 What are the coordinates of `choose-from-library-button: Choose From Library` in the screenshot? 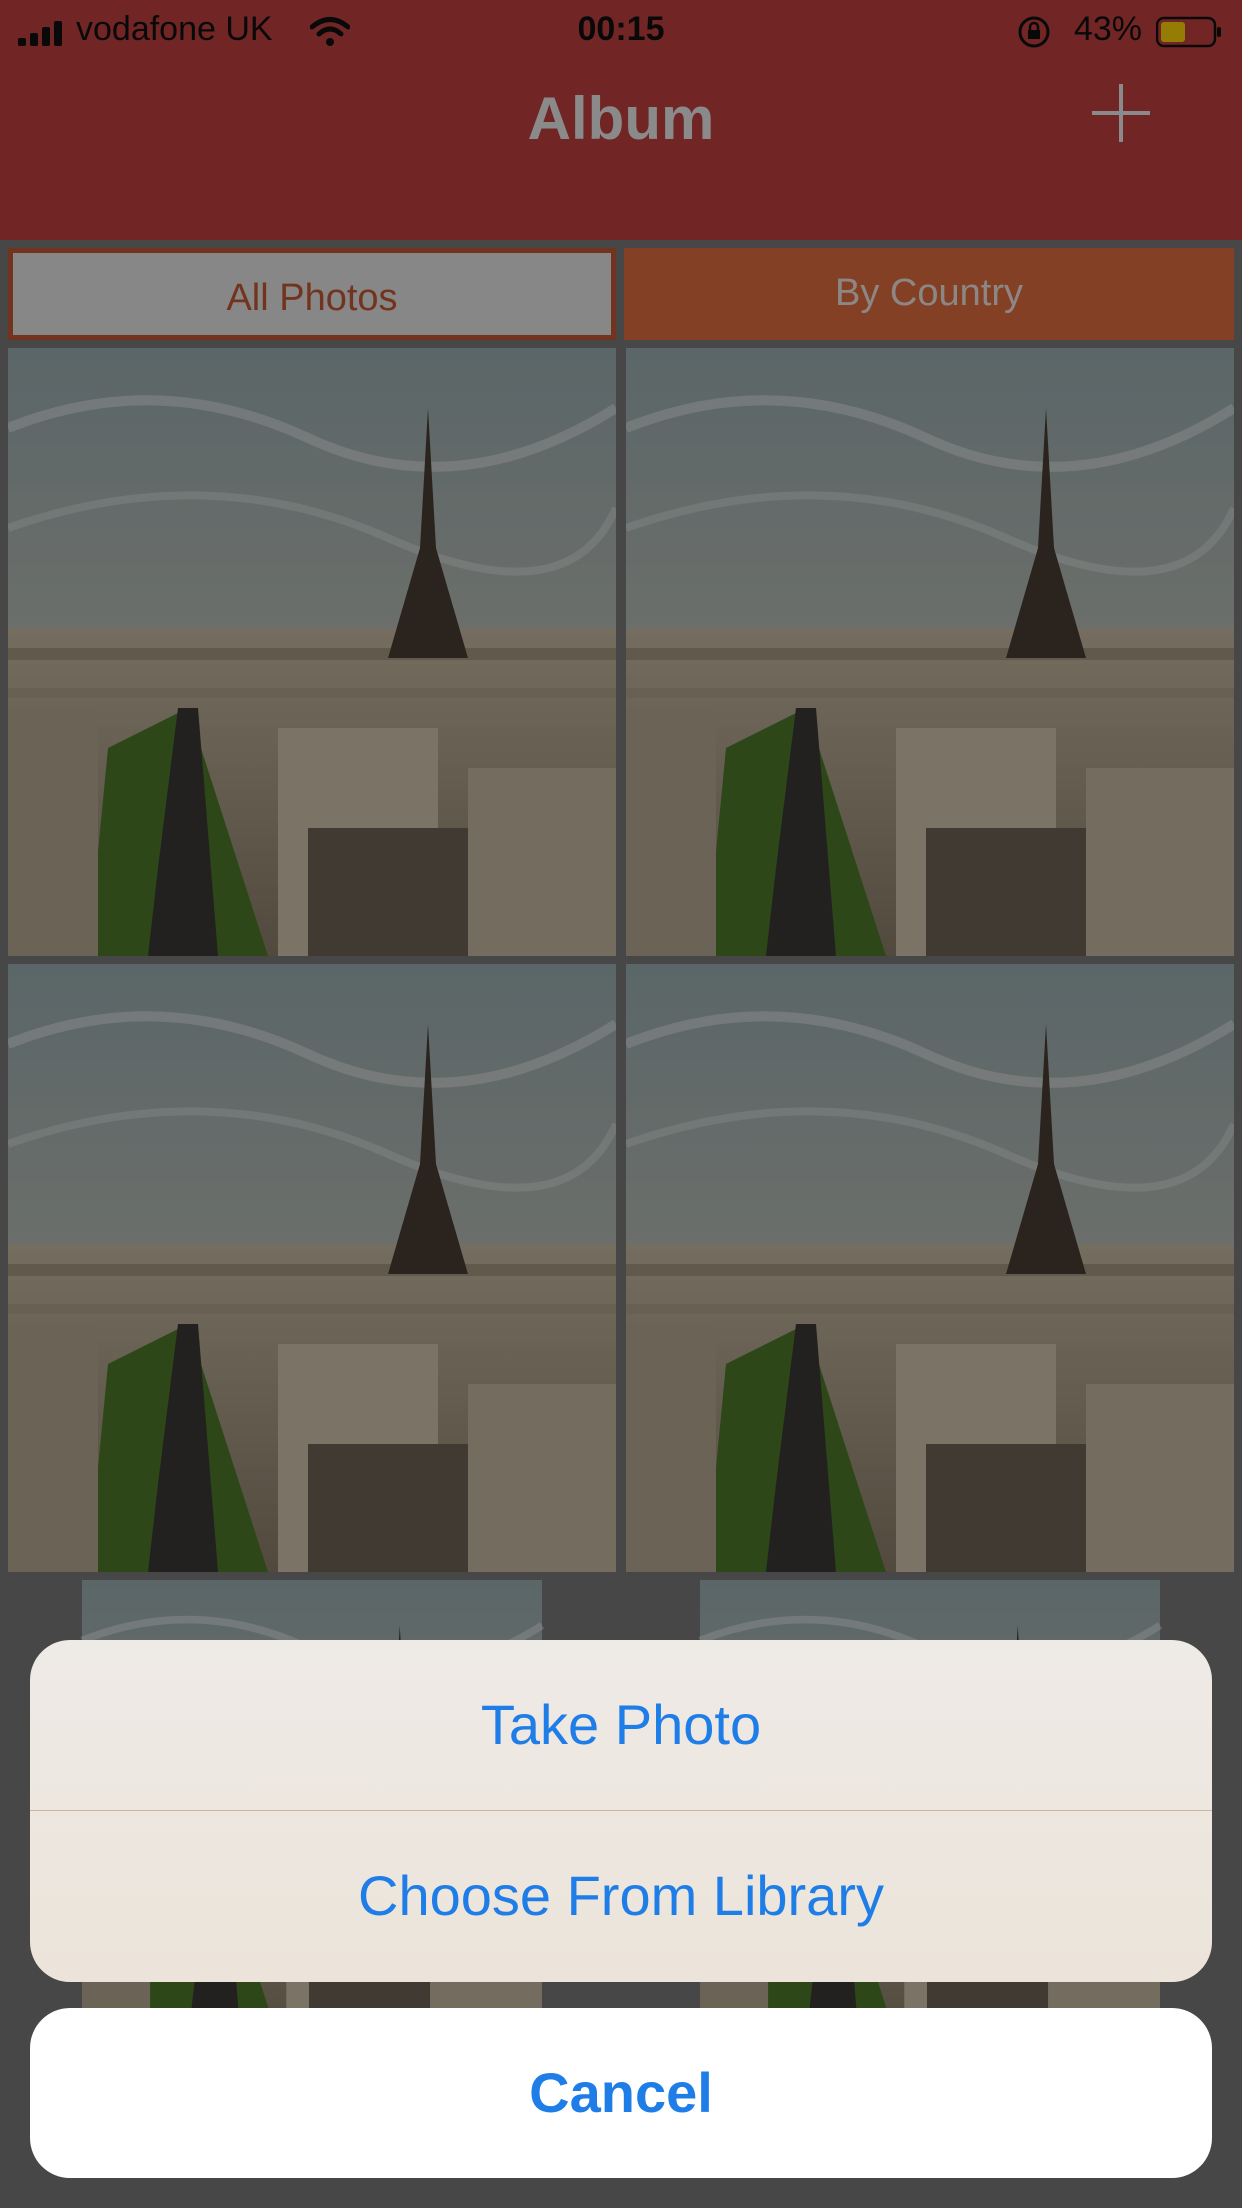 It's located at (621, 1896).